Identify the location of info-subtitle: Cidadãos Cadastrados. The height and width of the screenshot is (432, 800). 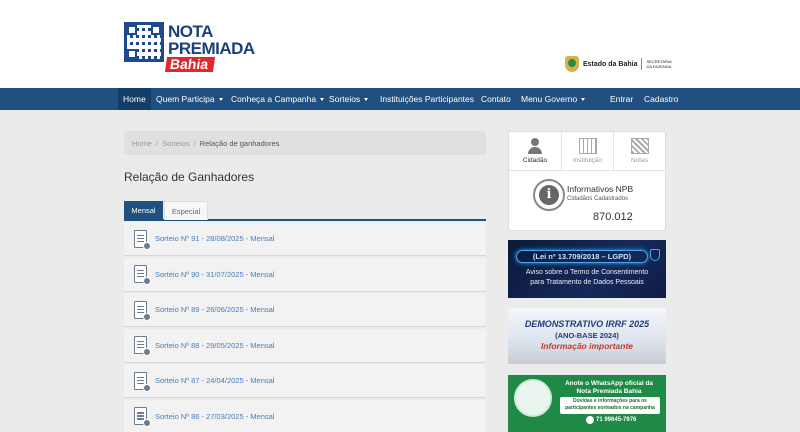
(598, 199).